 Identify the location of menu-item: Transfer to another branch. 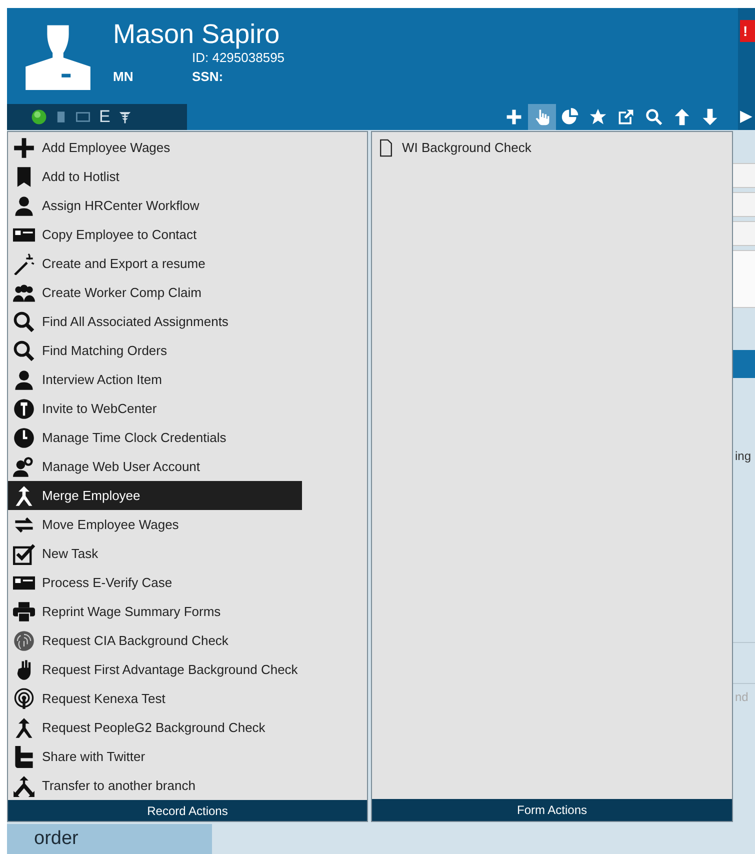
(106, 785).